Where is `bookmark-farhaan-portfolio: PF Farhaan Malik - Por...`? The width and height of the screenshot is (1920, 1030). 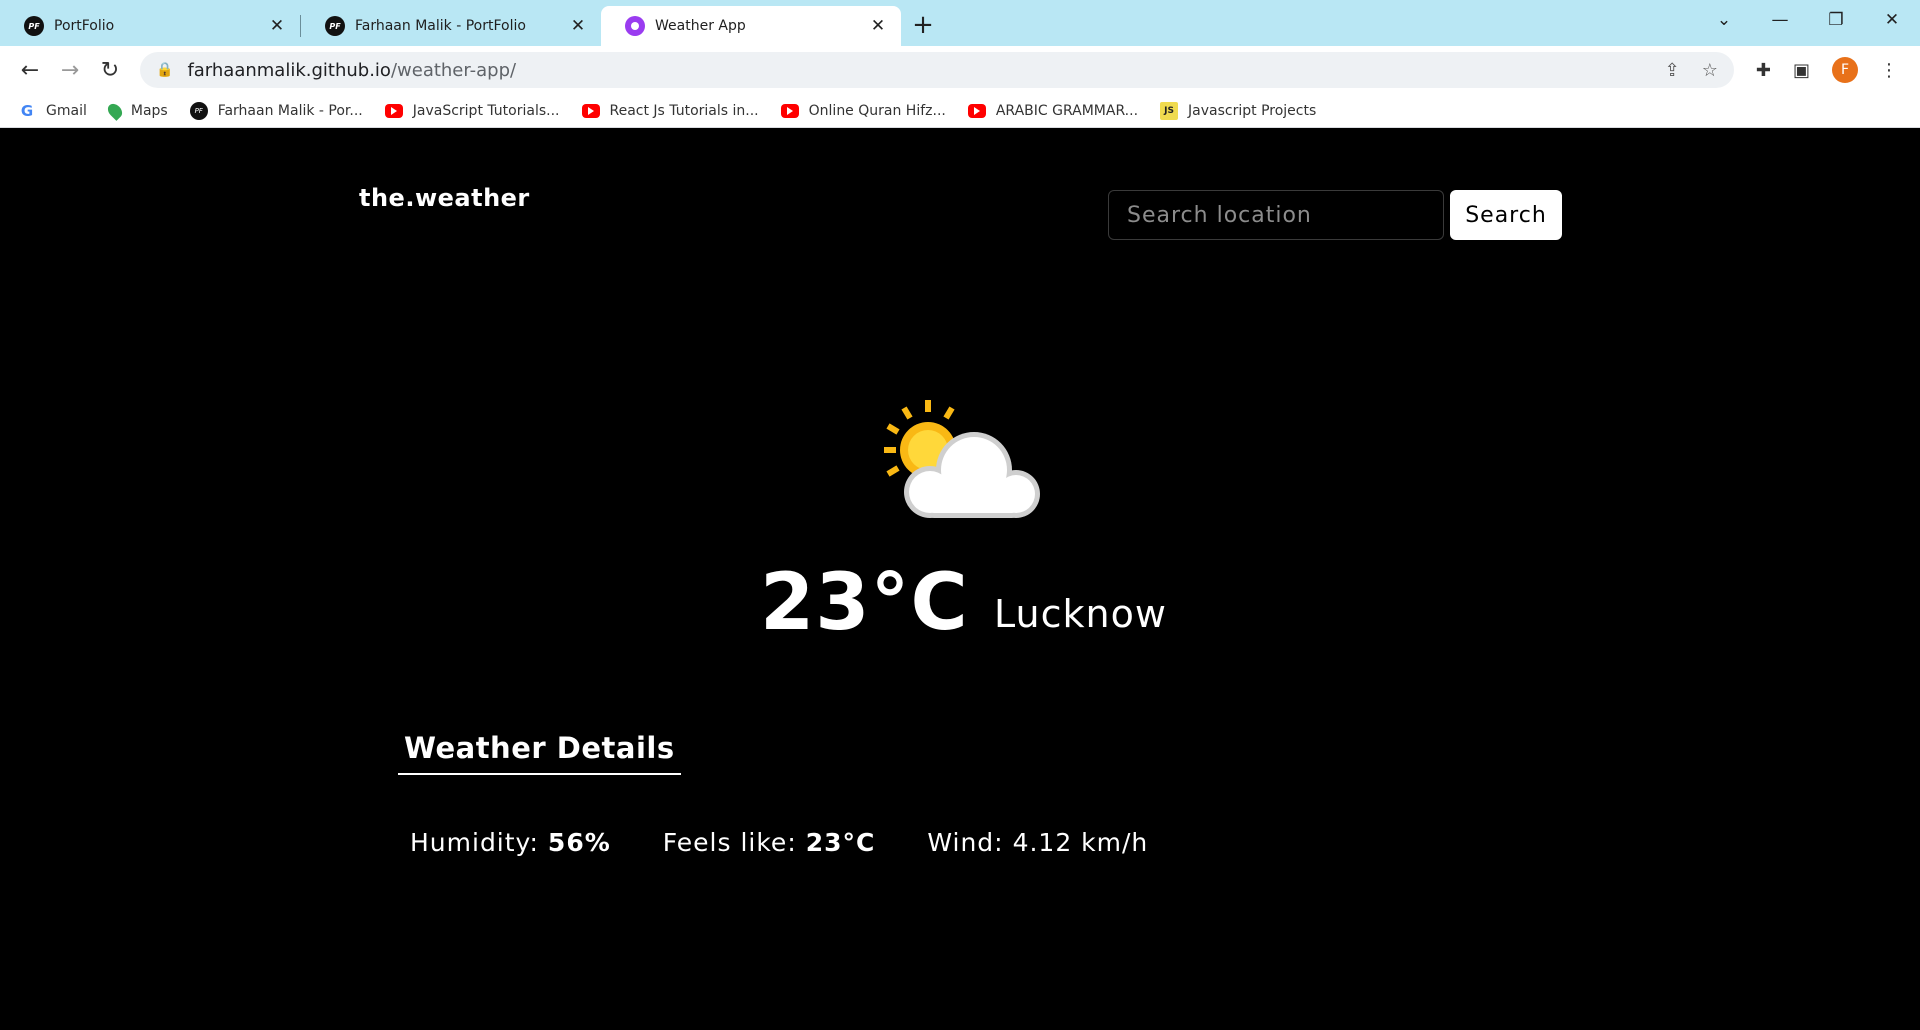
bookmark-farhaan-portfolio: PF Farhaan Malik - Por... is located at coordinates (276, 110).